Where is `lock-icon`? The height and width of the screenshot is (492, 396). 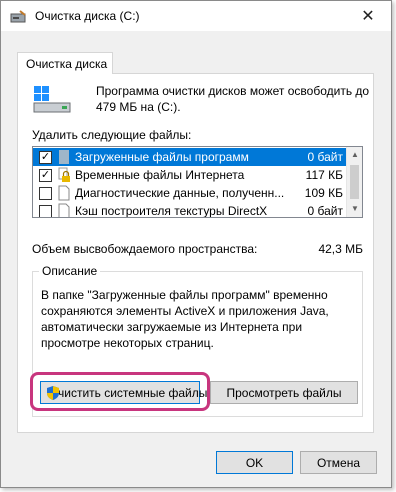 lock-icon is located at coordinates (64, 174).